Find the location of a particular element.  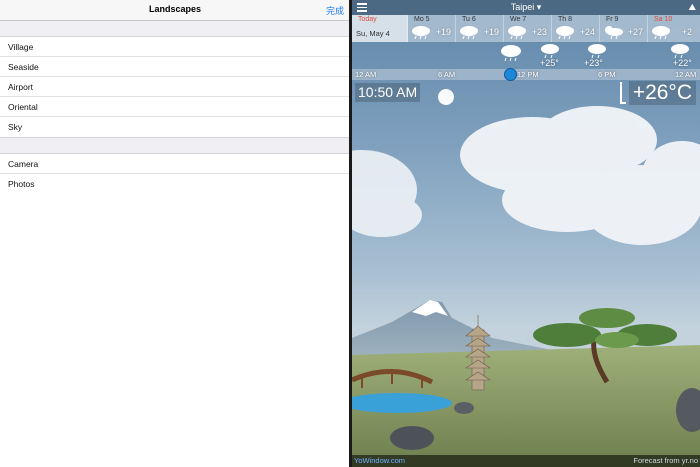

list-item-photos: Photos is located at coordinates (175, 184).